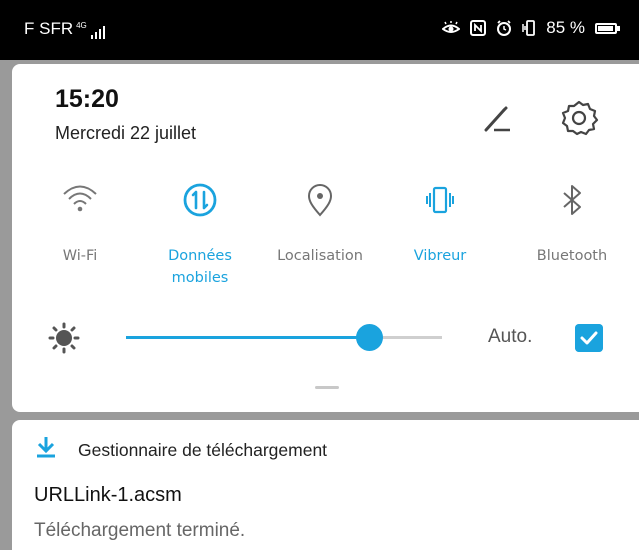 This screenshot has width=639, height=550. Describe the element at coordinates (320, 222) in the screenshot. I see `toggle-location: Localisation` at that location.